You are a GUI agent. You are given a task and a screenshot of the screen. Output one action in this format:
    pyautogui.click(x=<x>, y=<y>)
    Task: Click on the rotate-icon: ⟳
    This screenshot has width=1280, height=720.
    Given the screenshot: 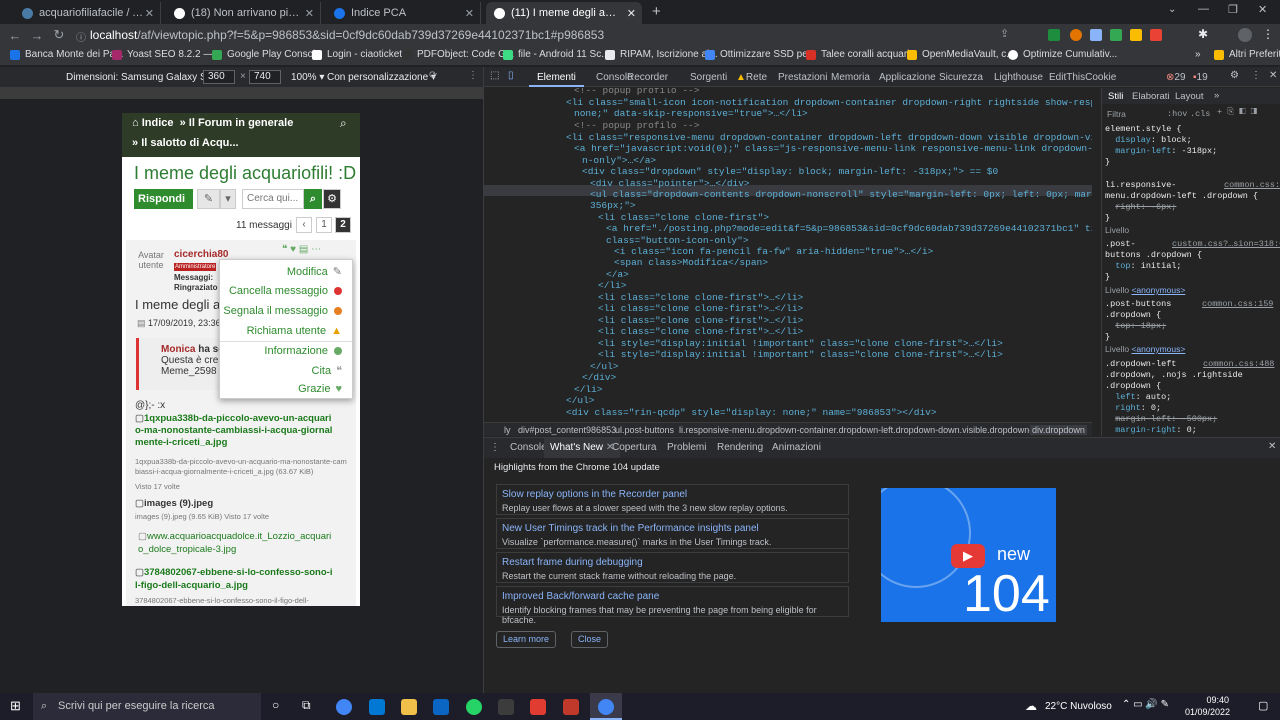 What is the action you would take?
    pyautogui.click(x=433, y=75)
    